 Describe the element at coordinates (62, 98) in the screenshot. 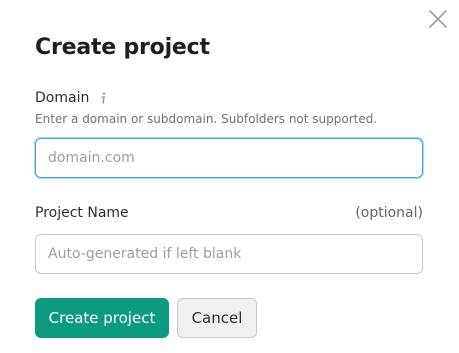

I see `domain-label: Domain` at that location.